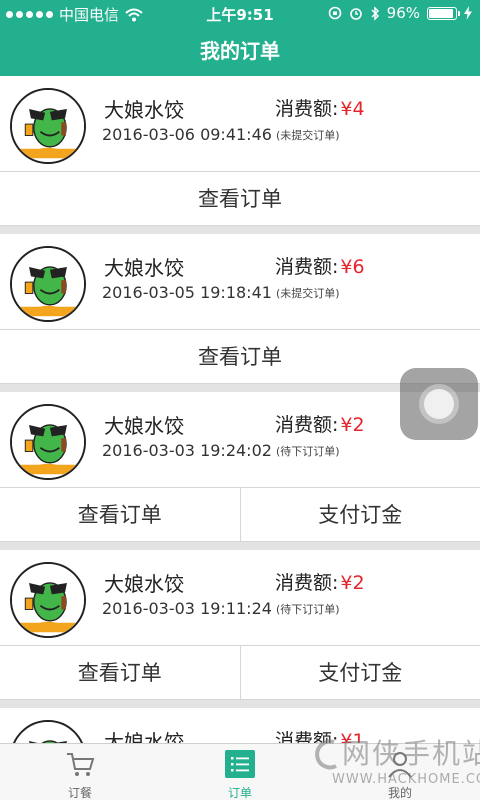  Describe the element at coordinates (468, 13) in the screenshot. I see `charging-icon` at that location.